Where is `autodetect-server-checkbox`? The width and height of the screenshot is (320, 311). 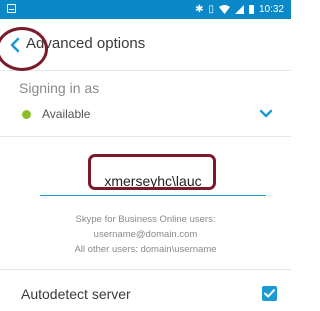
autodetect-server-checkbox is located at coordinates (269, 293).